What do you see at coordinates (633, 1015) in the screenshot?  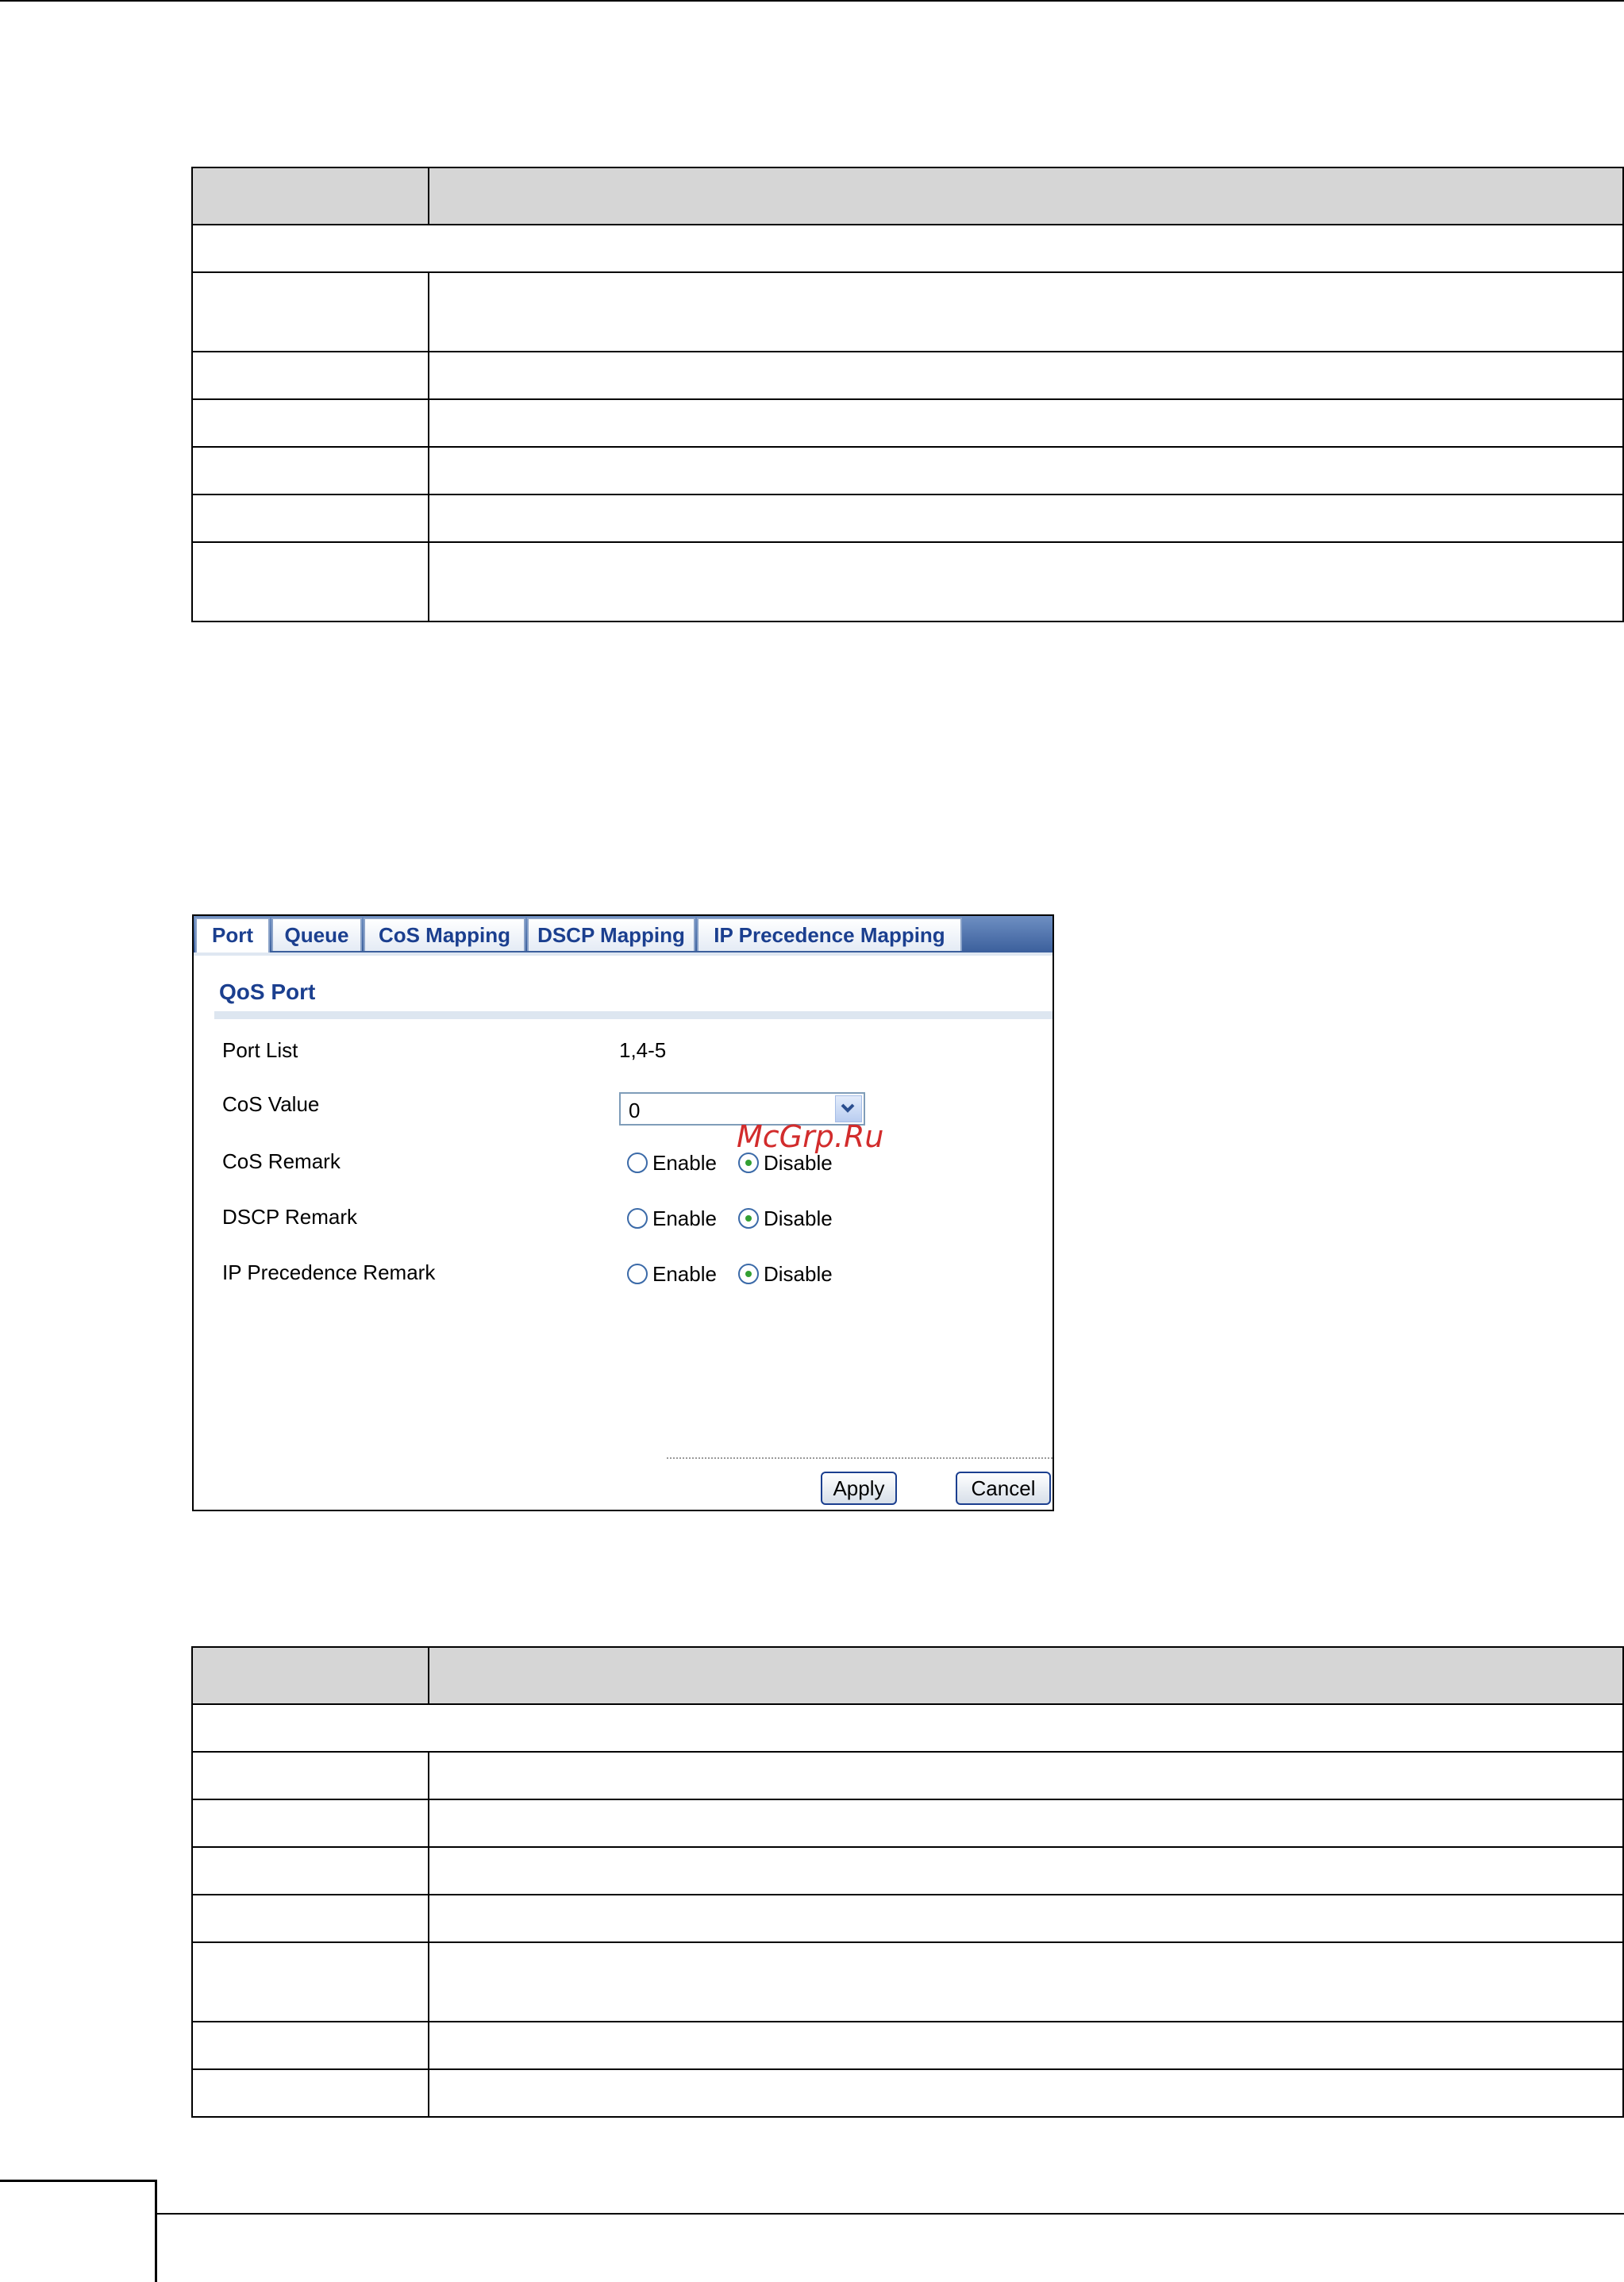 I see `section-divider` at bounding box center [633, 1015].